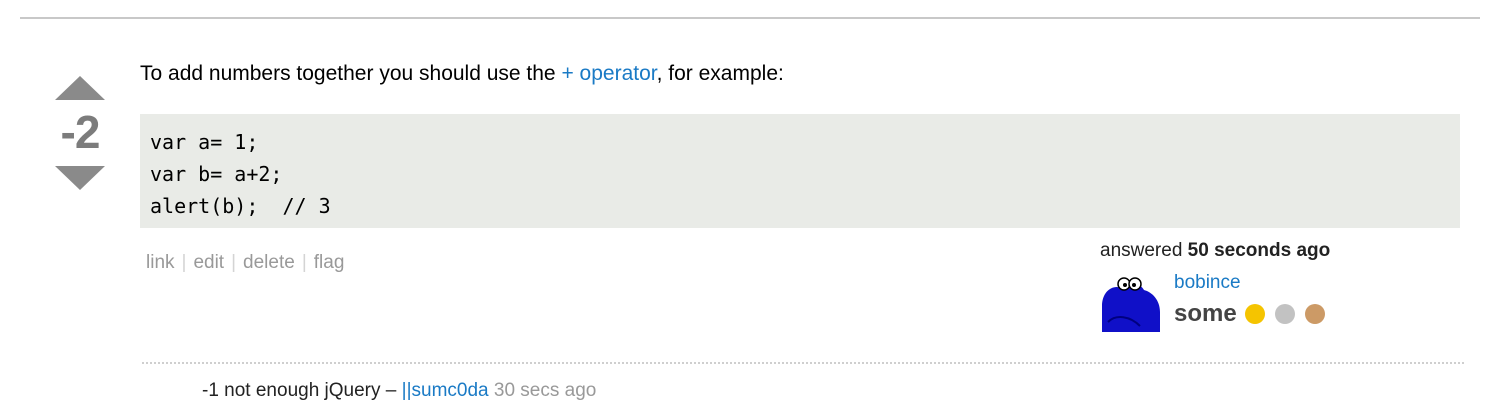  I want to click on avatar, so click(1132, 302).